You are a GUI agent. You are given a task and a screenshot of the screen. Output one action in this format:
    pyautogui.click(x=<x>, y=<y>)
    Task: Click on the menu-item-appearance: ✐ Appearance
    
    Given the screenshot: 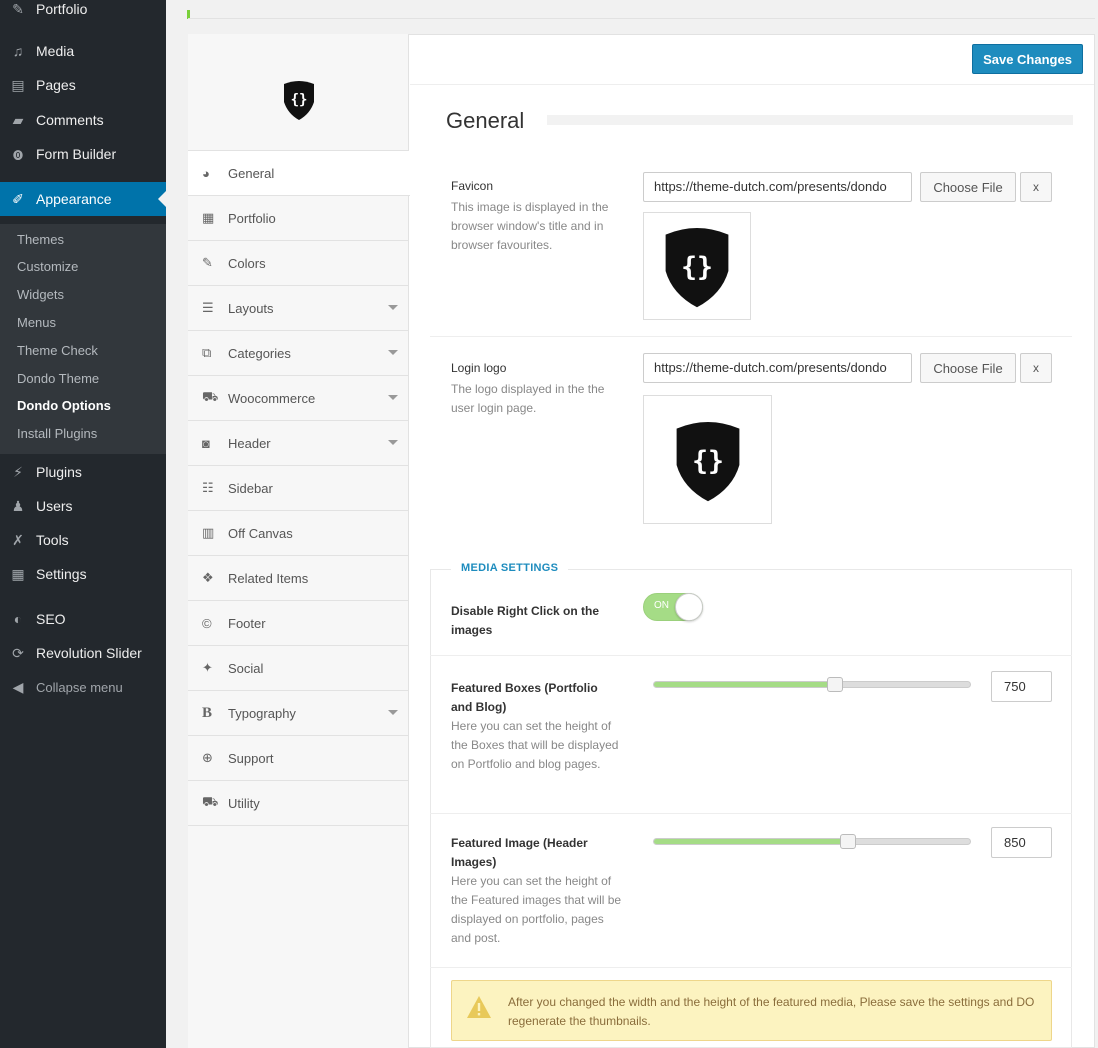 What is the action you would take?
    pyautogui.click(x=83, y=199)
    